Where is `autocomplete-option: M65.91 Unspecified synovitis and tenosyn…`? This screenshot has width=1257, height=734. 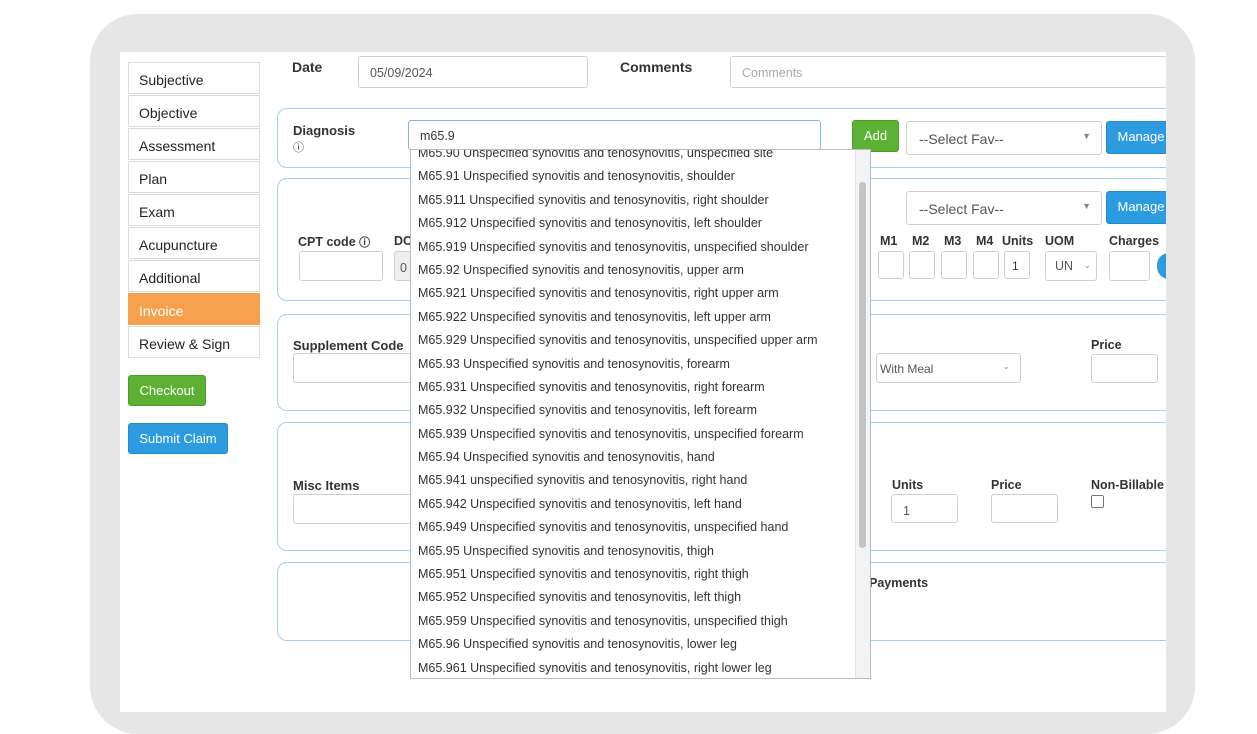 autocomplete-option: M65.91 Unspecified synovitis and tenosyn… is located at coordinates (614, 176).